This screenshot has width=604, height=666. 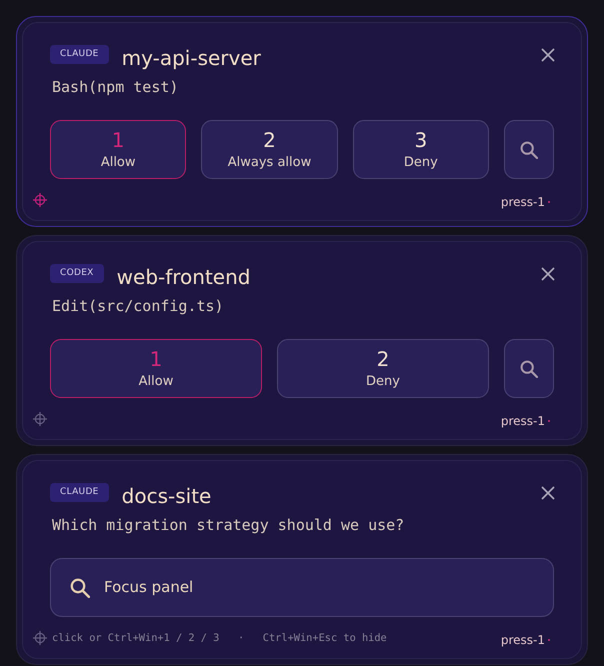 I want to click on option-button: 2 Always allow, so click(x=269, y=149).